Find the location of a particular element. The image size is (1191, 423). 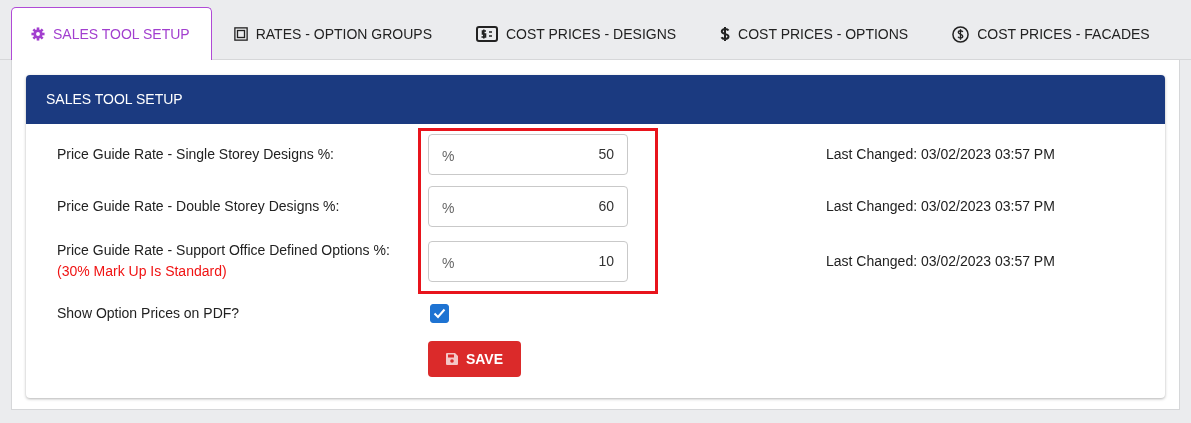

dollar-circle-icon is located at coordinates (961, 34).